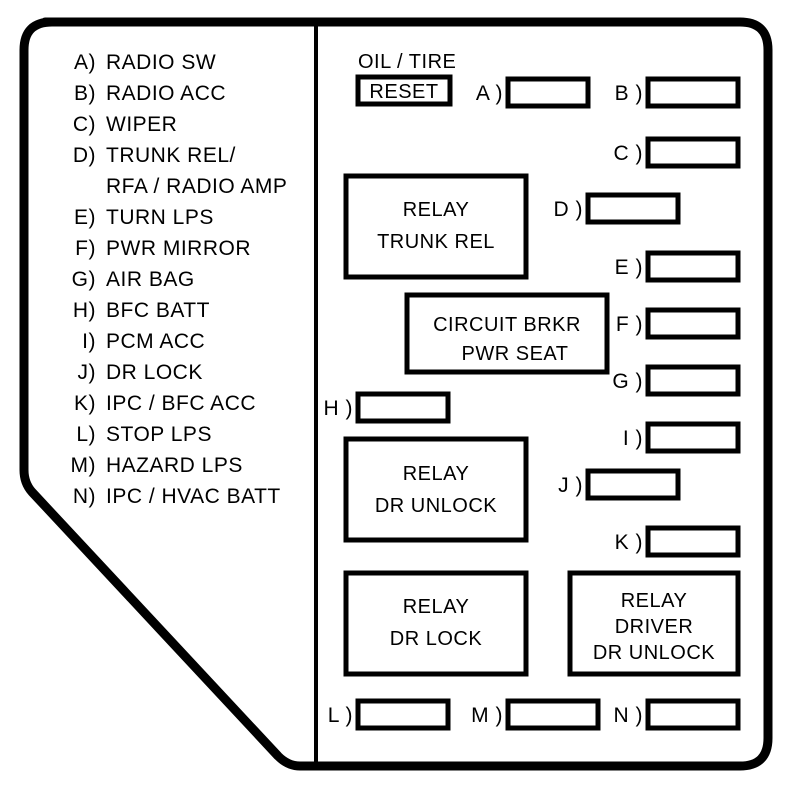 Image resolution: width=803 pixels, height=790 pixels. I want to click on fuse-slot-k-box, so click(693, 541).